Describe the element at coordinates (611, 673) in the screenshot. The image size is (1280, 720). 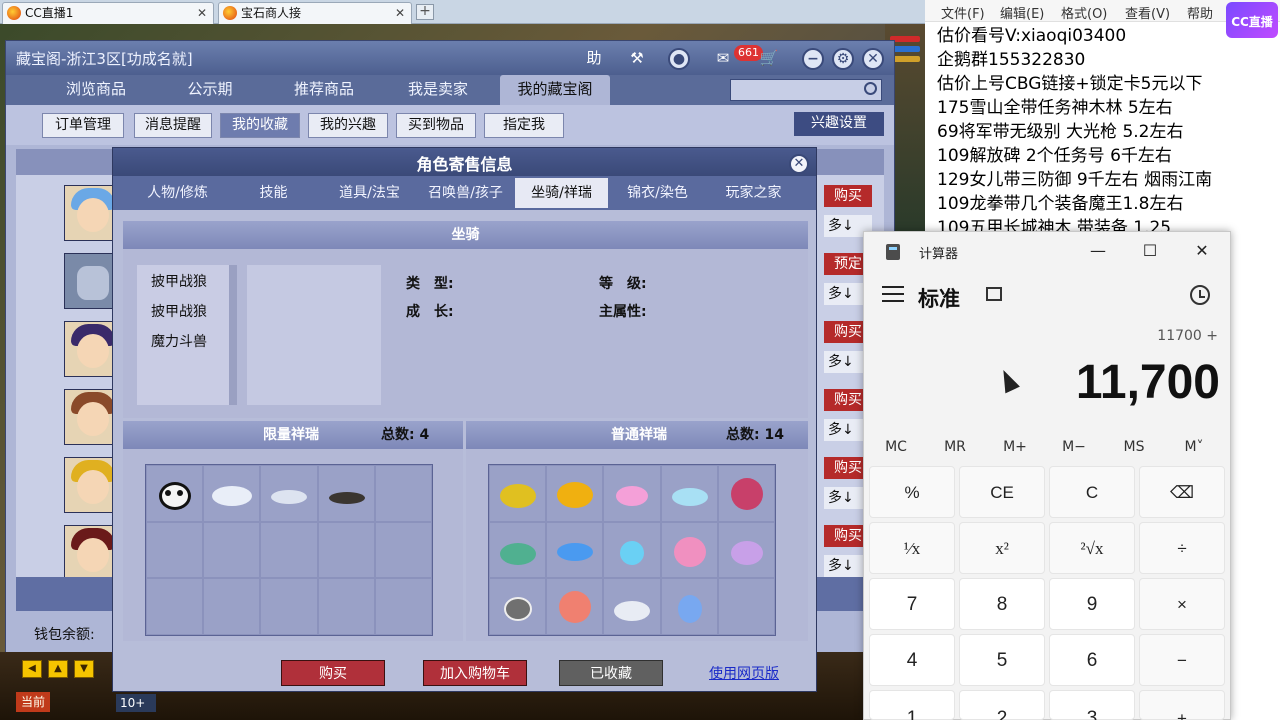
I see `collected-button: 已收藏` at that location.